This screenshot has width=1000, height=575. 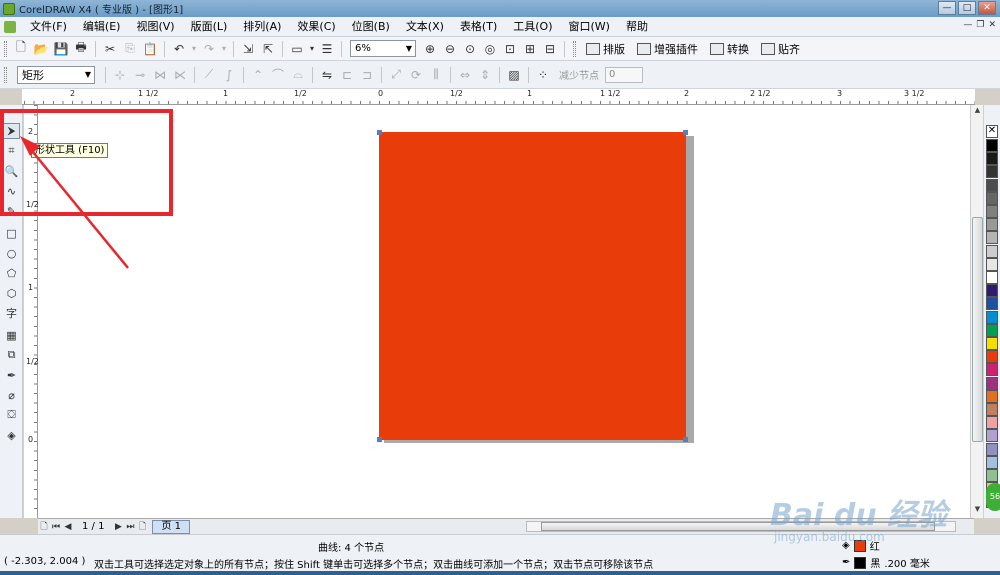 What do you see at coordinates (886, 562) in the screenshot?
I see `outline-indicator: ✒ 黑 .200 毫米` at bounding box center [886, 562].